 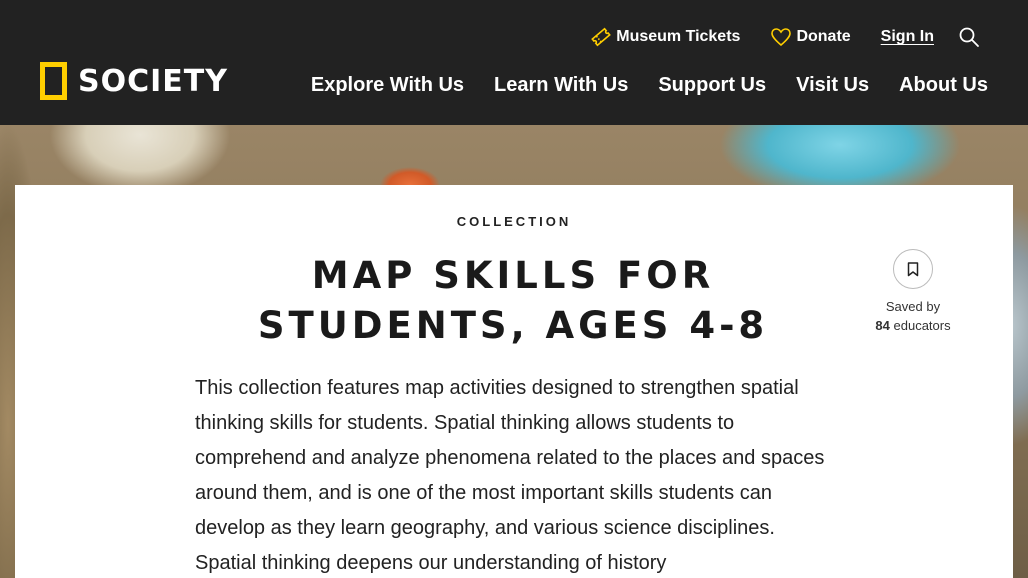 What do you see at coordinates (943, 85) in the screenshot?
I see `nav-about-us: About Us` at bounding box center [943, 85].